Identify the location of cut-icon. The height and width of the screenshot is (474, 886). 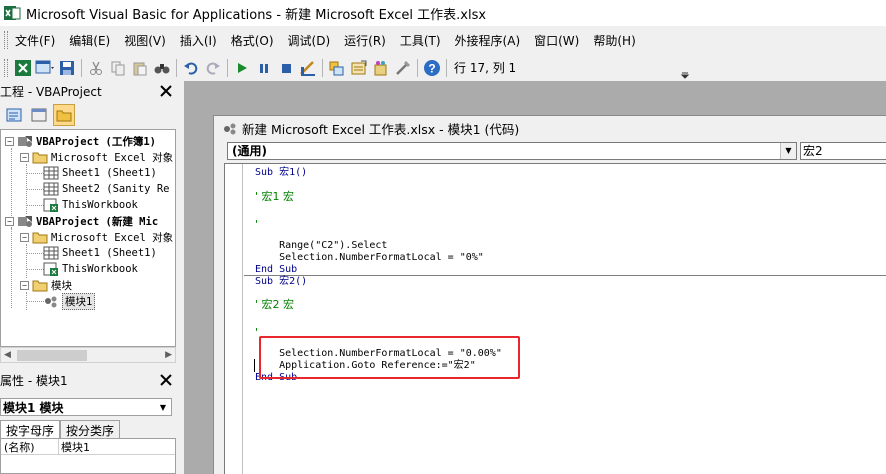
(96, 68).